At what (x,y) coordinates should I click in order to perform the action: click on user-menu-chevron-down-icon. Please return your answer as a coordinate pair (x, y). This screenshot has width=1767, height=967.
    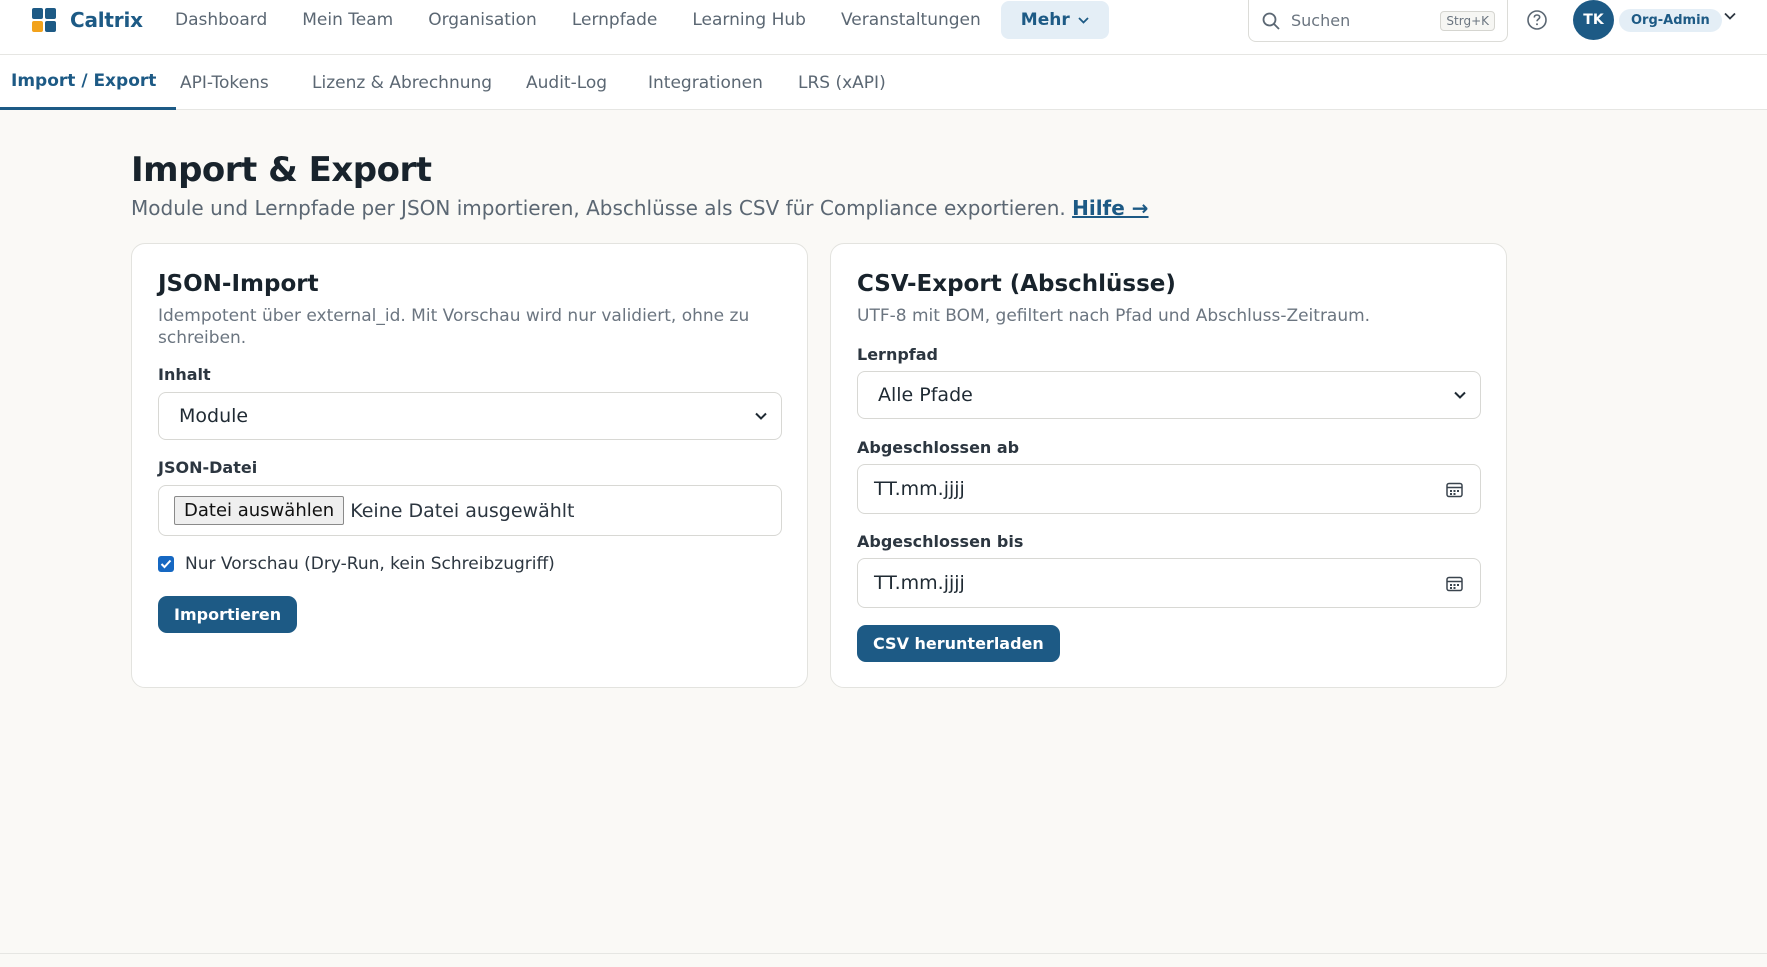
    Looking at the image, I should click on (1730, 16).